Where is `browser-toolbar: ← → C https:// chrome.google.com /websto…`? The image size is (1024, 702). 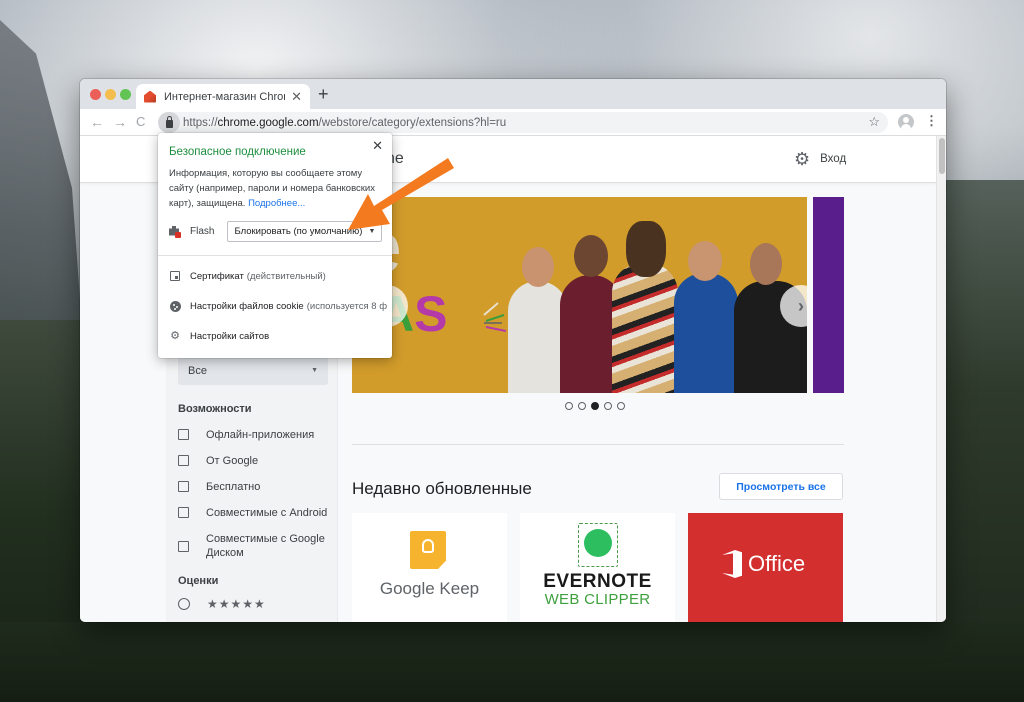 browser-toolbar: ← → C https:// chrome.google.com /websto… is located at coordinates (513, 122).